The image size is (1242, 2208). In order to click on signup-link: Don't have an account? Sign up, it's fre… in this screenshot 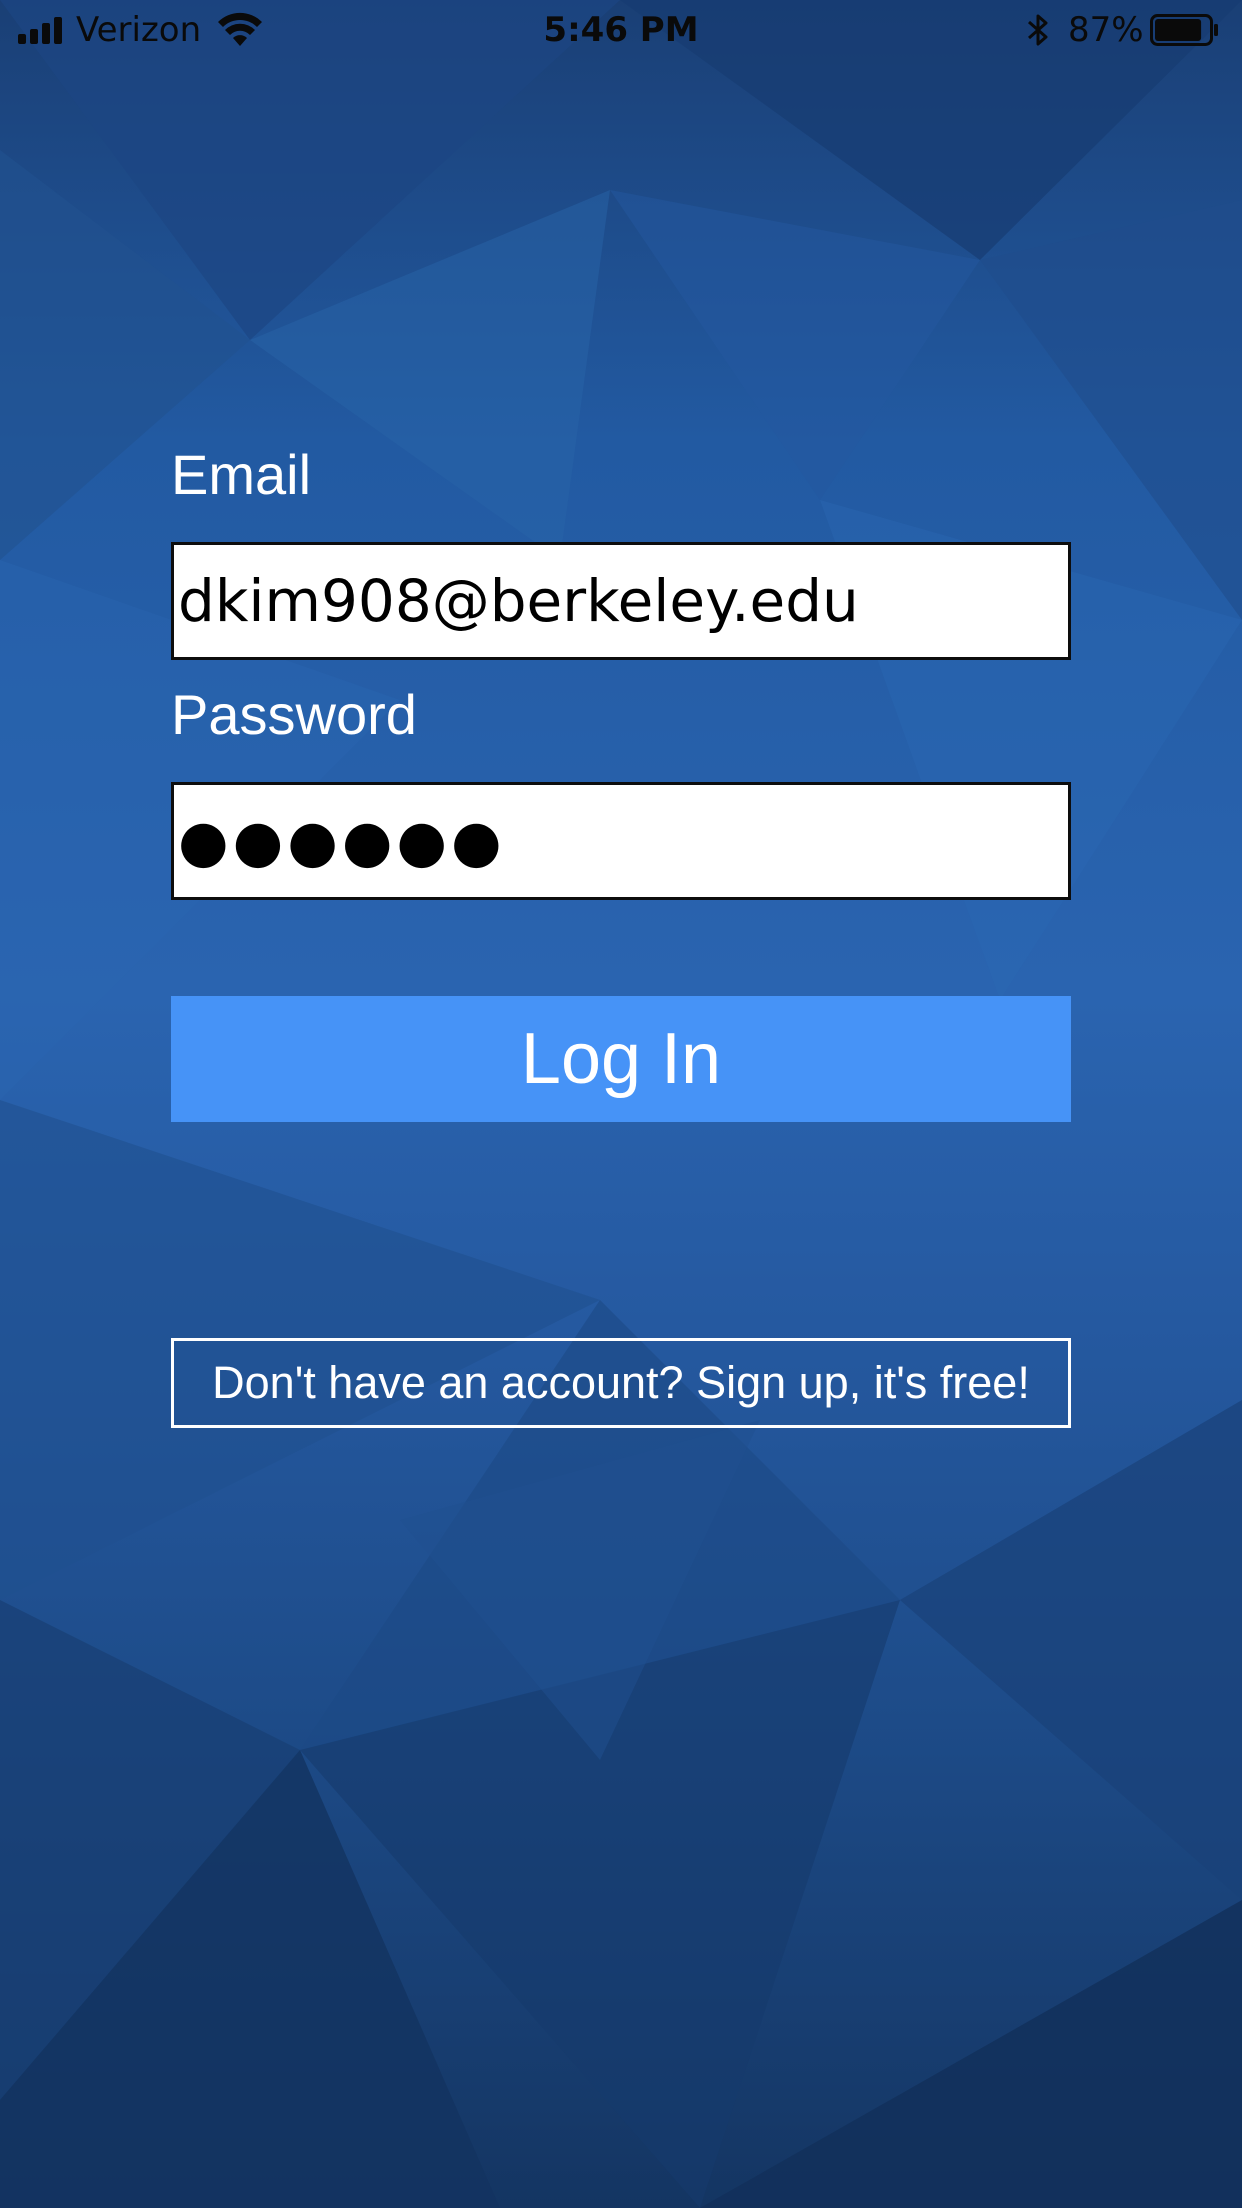, I will do `click(621, 1383)`.